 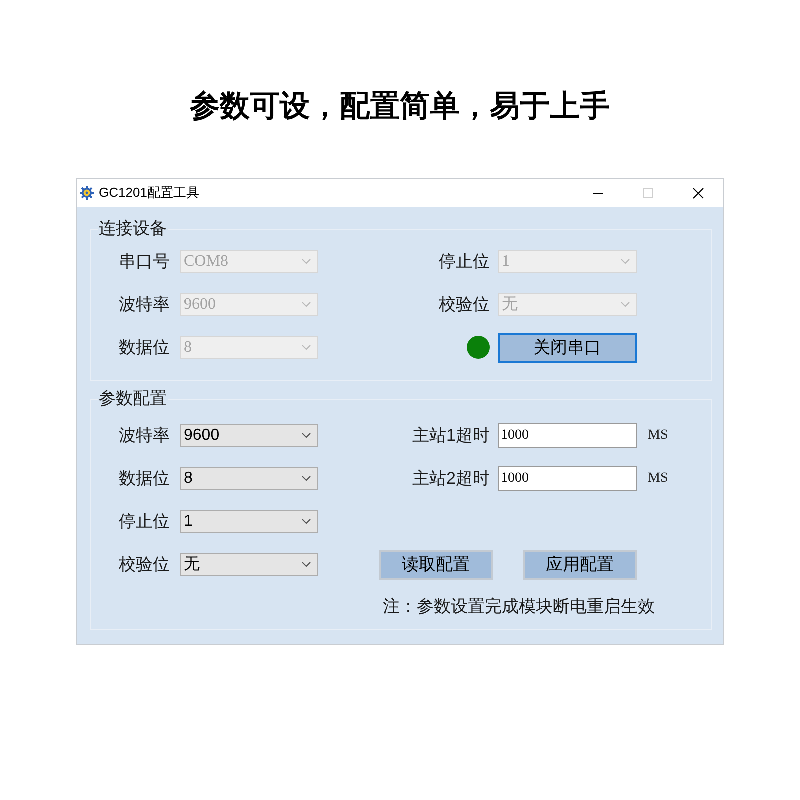 I want to click on headline: 参数可设，配置简单，易于上手, so click(x=400, y=107).